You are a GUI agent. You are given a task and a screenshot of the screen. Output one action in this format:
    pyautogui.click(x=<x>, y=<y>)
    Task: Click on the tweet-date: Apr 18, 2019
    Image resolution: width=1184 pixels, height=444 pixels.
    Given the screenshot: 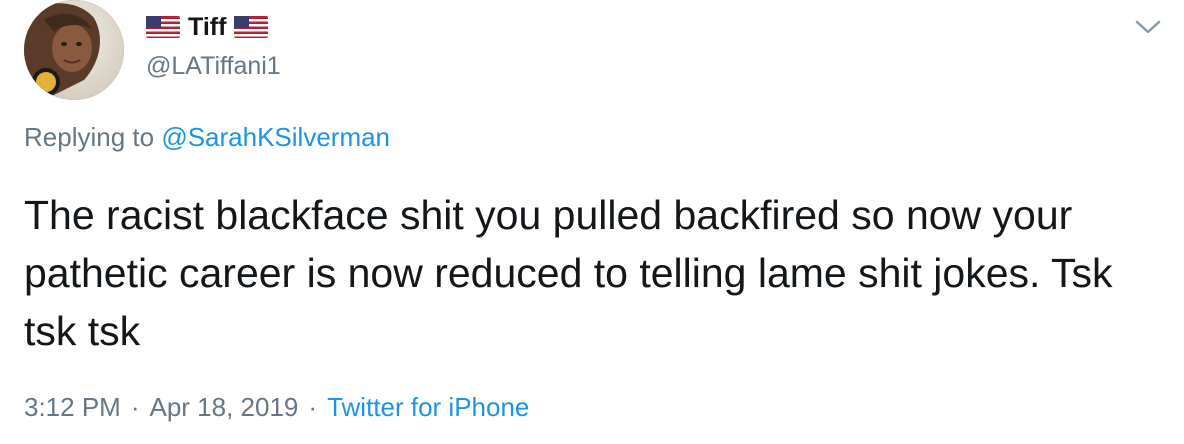 What is the action you would take?
    pyautogui.click(x=224, y=407)
    